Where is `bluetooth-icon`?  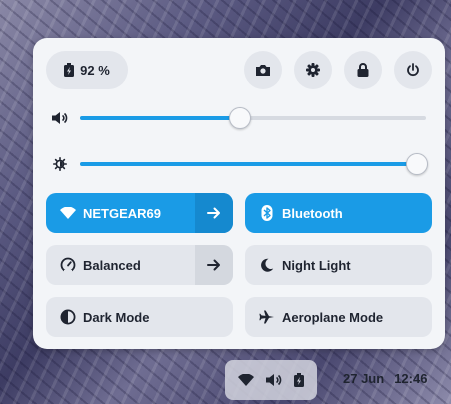
bluetooth-icon is located at coordinates (267, 213).